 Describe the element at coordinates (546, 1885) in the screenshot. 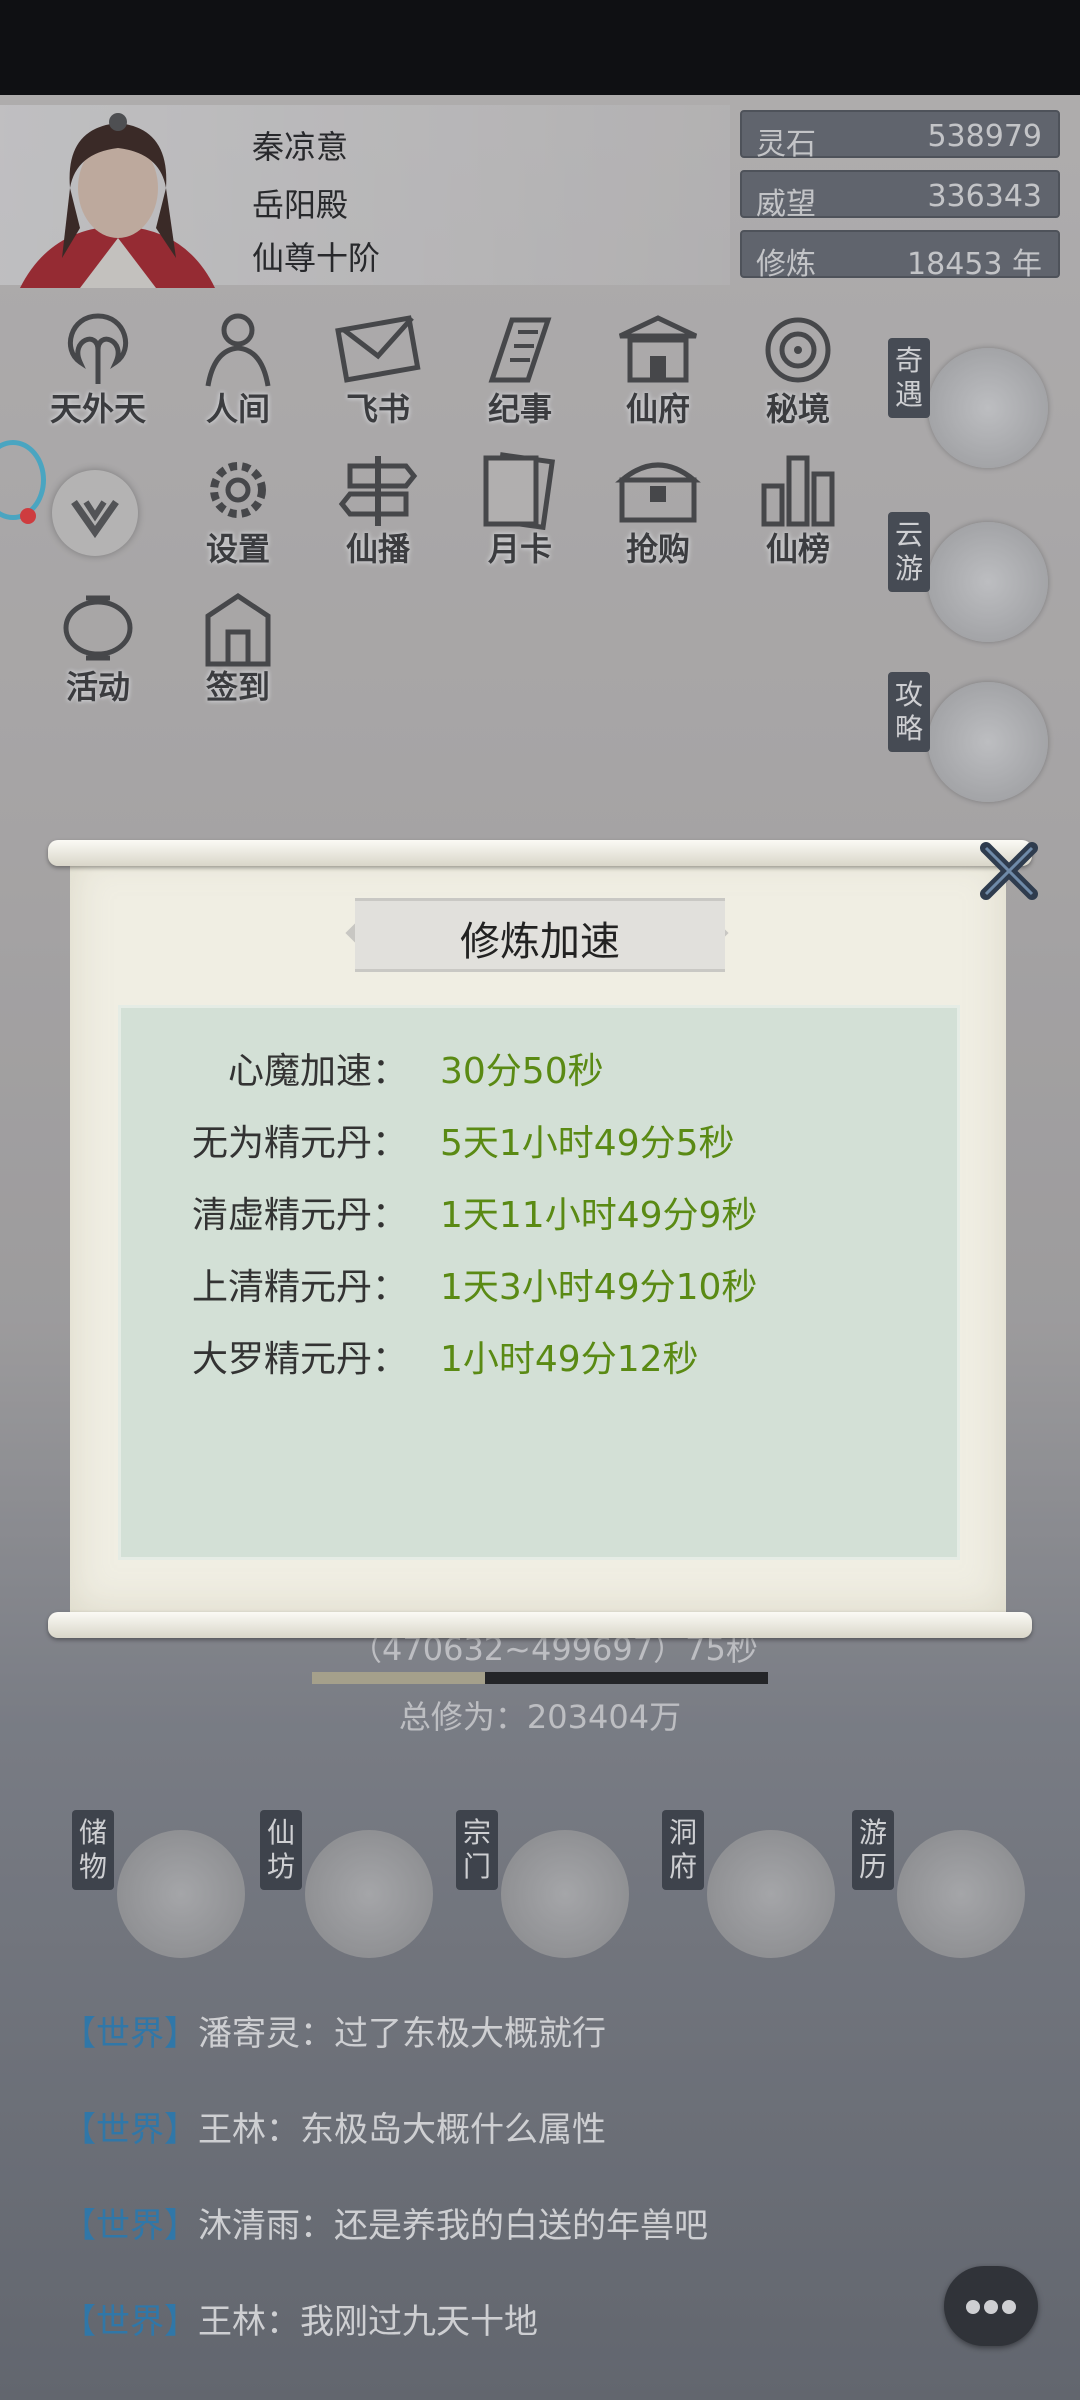

I see `bottom-sect: 宗门` at that location.